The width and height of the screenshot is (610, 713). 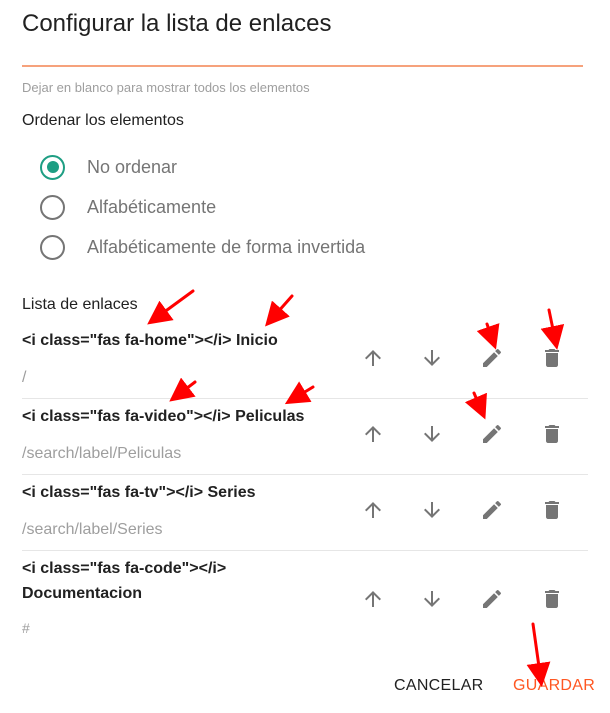 I want to click on links-label: Lista de enlaces, so click(x=80, y=304).